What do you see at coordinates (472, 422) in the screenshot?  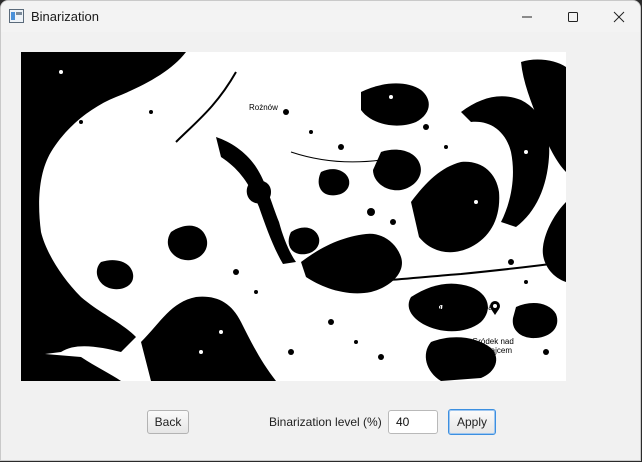 I see `apply-button: Apply` at bounding box center [472, 422].